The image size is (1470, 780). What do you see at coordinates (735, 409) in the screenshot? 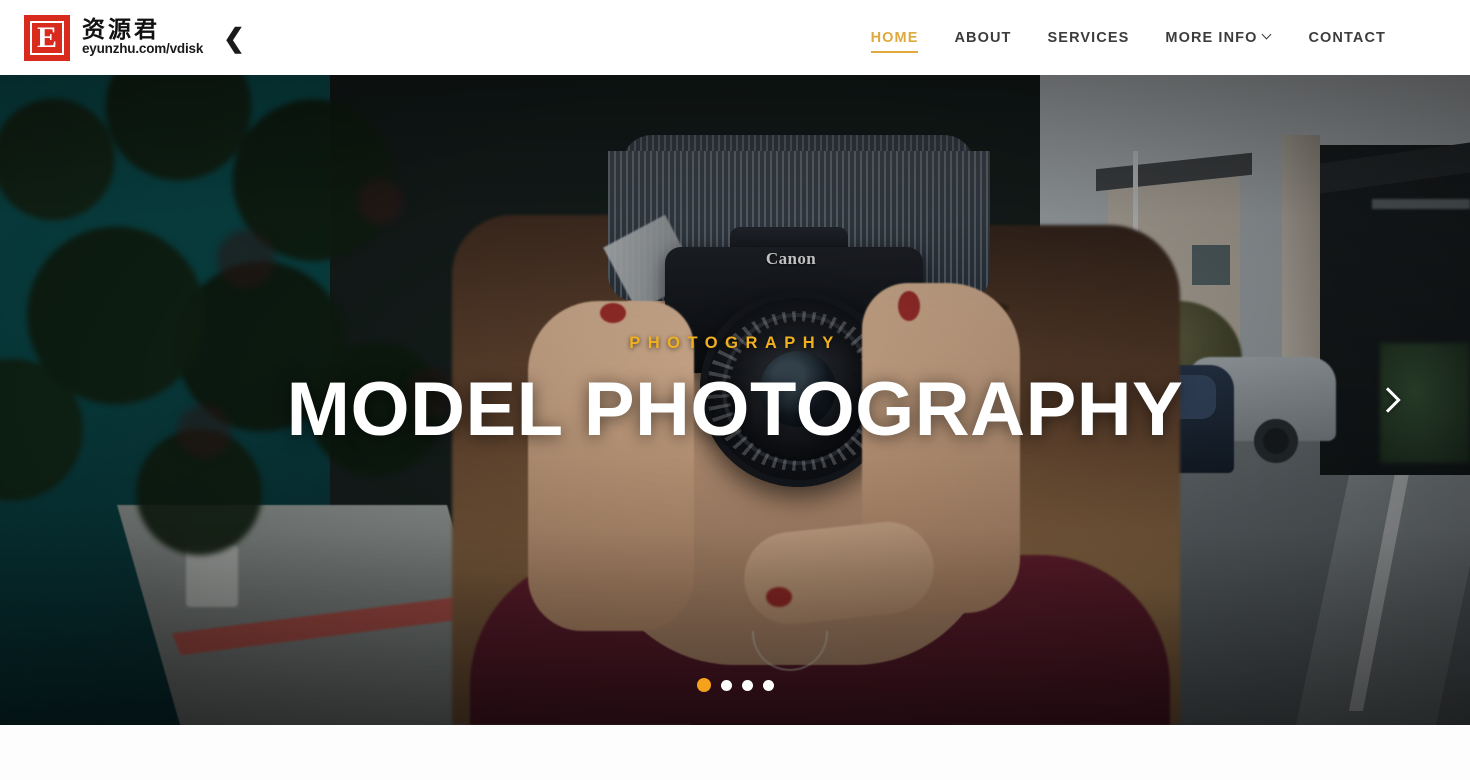
I see `hero-title: MODEL PHOTOGRAPHY` at bounding box center [735, 409].